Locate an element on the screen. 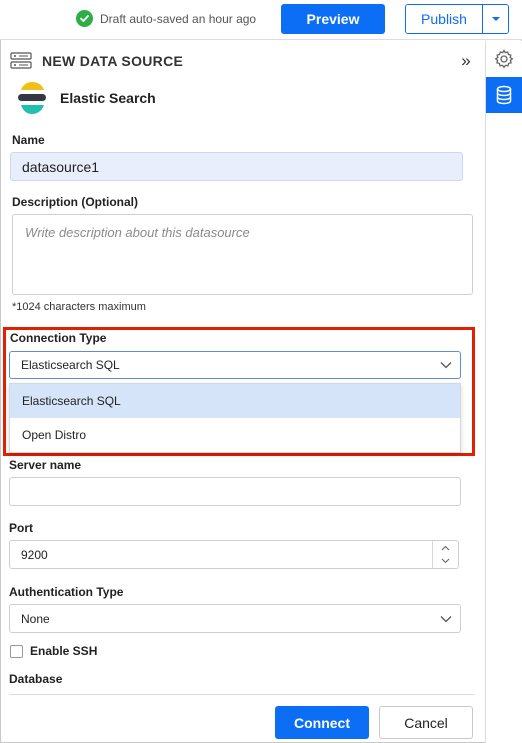 The height and width of the screenshot is (743, 522). publish-split-button: Publish is located at coordinates (457, 19).